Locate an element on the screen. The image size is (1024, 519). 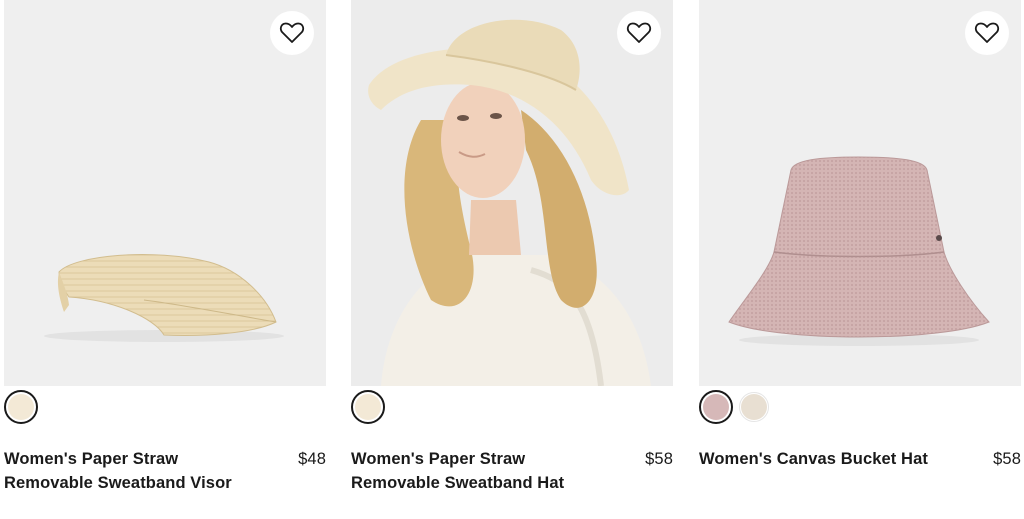
color-swatch-option is located at coordinates (754, 407).